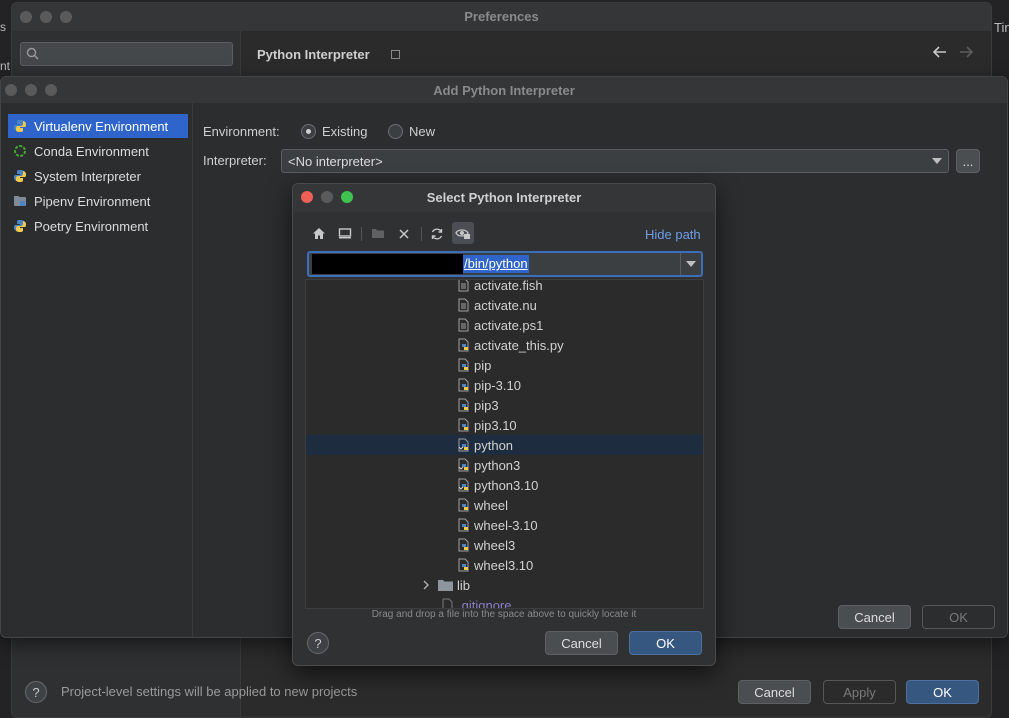  Describe the element at coordinates (447, 603) in the screenshot. I see `gitignore-file-icon` at that location.